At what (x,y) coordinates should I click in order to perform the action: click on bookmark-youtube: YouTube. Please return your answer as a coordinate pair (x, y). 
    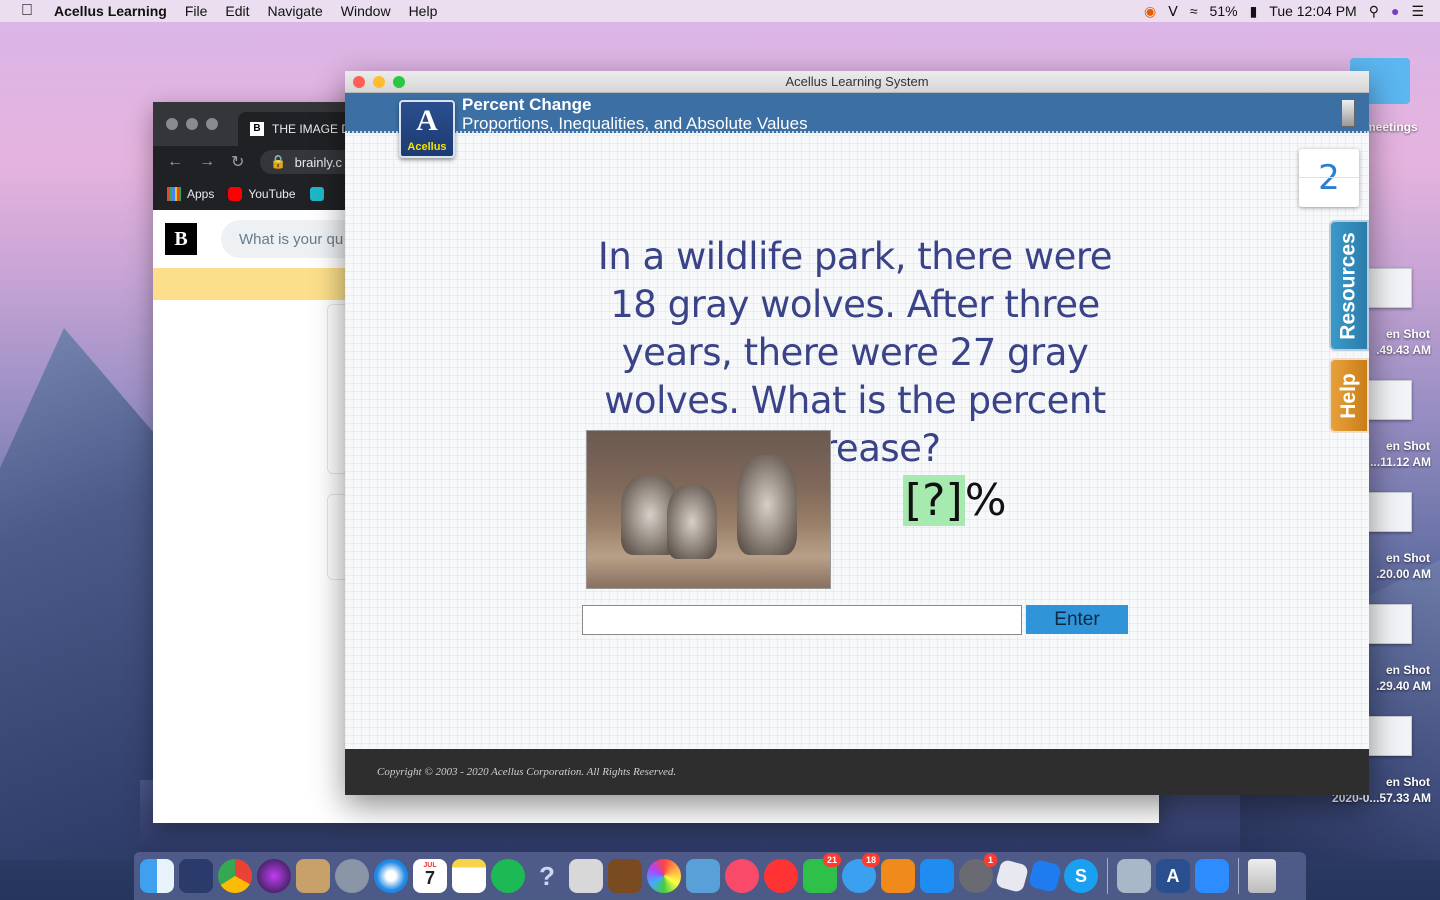
    Looking at the image, I should click on (262, 194).